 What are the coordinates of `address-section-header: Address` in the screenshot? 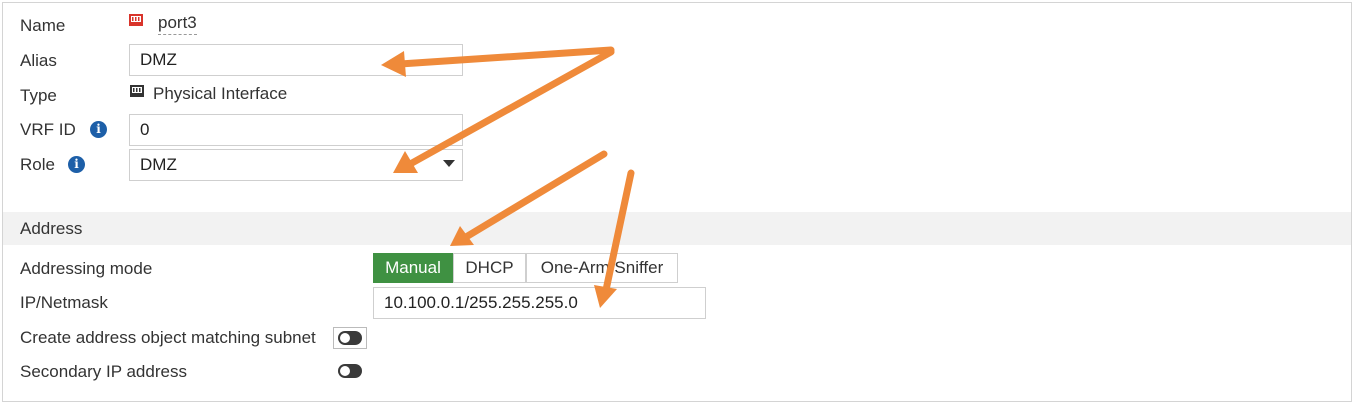 It's located at (677, 228).